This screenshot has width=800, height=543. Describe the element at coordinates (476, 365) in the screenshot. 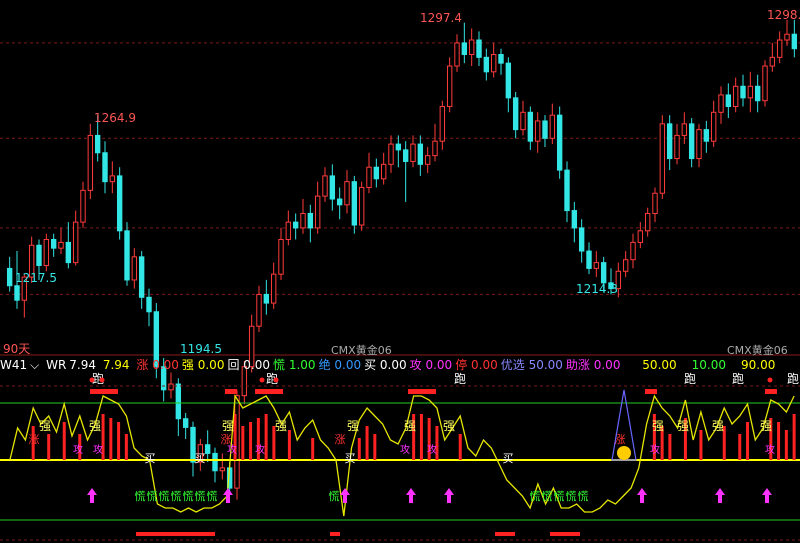

I see `indicator-item-7: 停 0.00` at that location.